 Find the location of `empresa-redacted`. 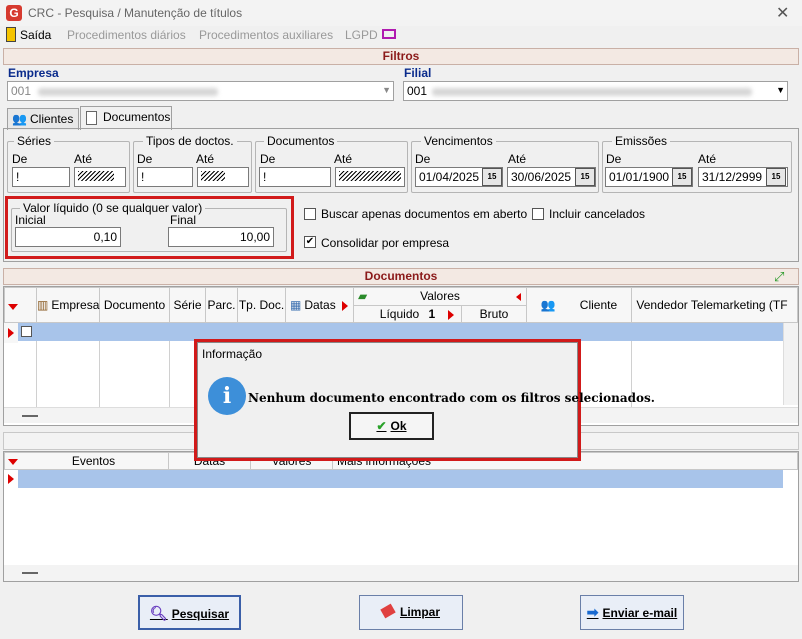

empresa-redacted is located at coordinates (128, 92).